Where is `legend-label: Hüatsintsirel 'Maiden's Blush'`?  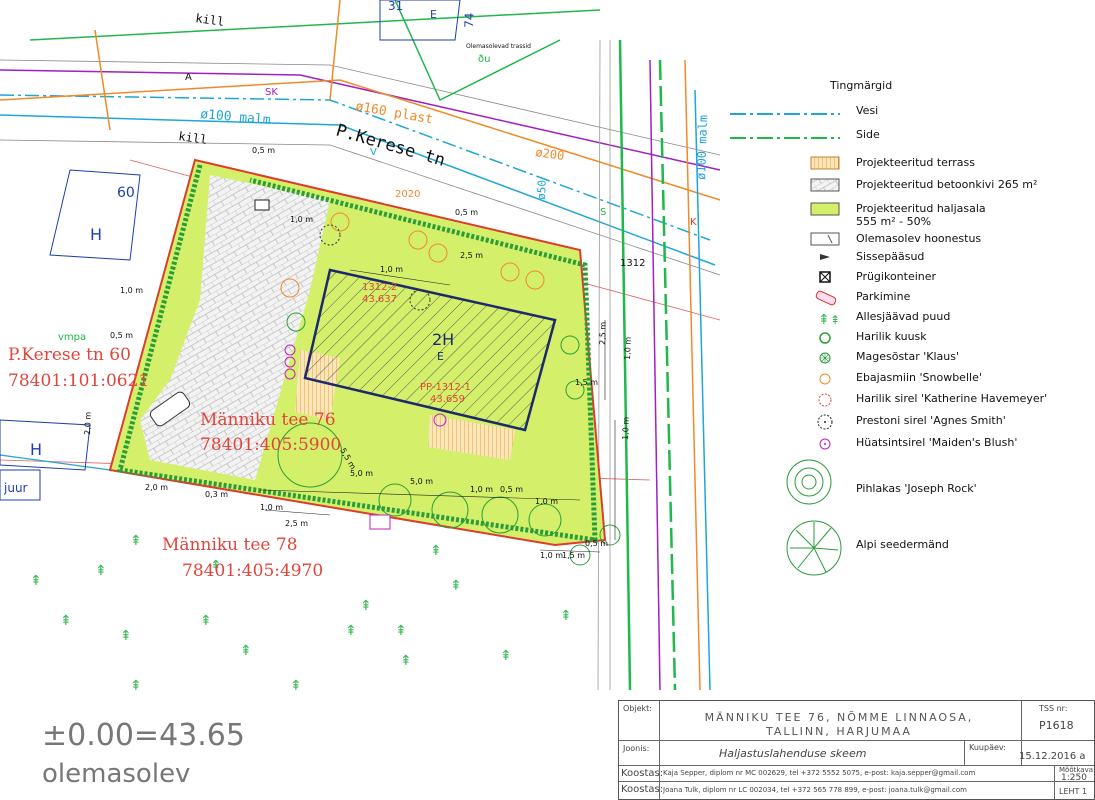
legend-label: Hüatsintsirel 'Maiden's Blush' is located at coordinates (937, 442).